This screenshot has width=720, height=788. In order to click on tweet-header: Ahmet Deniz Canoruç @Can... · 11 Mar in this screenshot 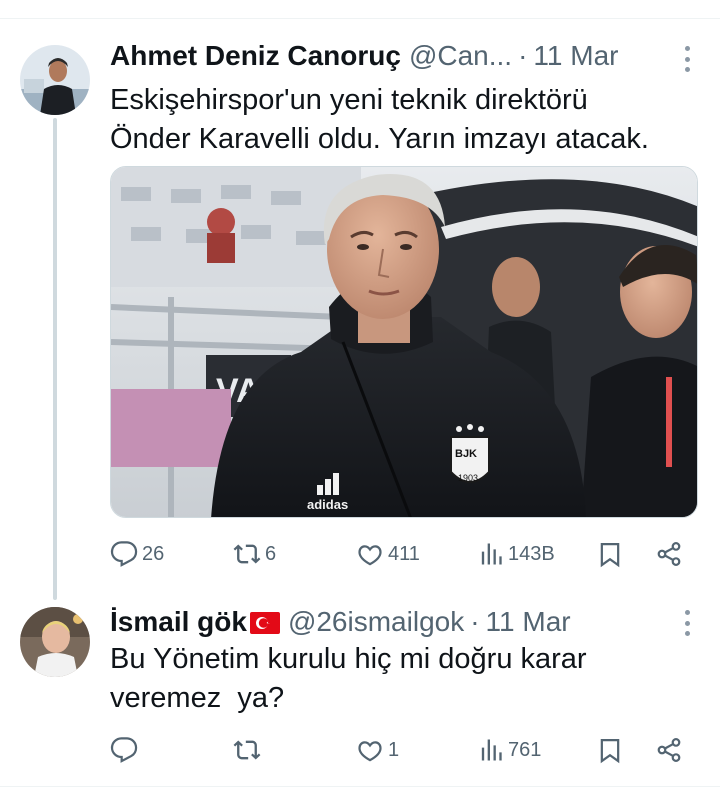, I will do `click(364, 56)`.